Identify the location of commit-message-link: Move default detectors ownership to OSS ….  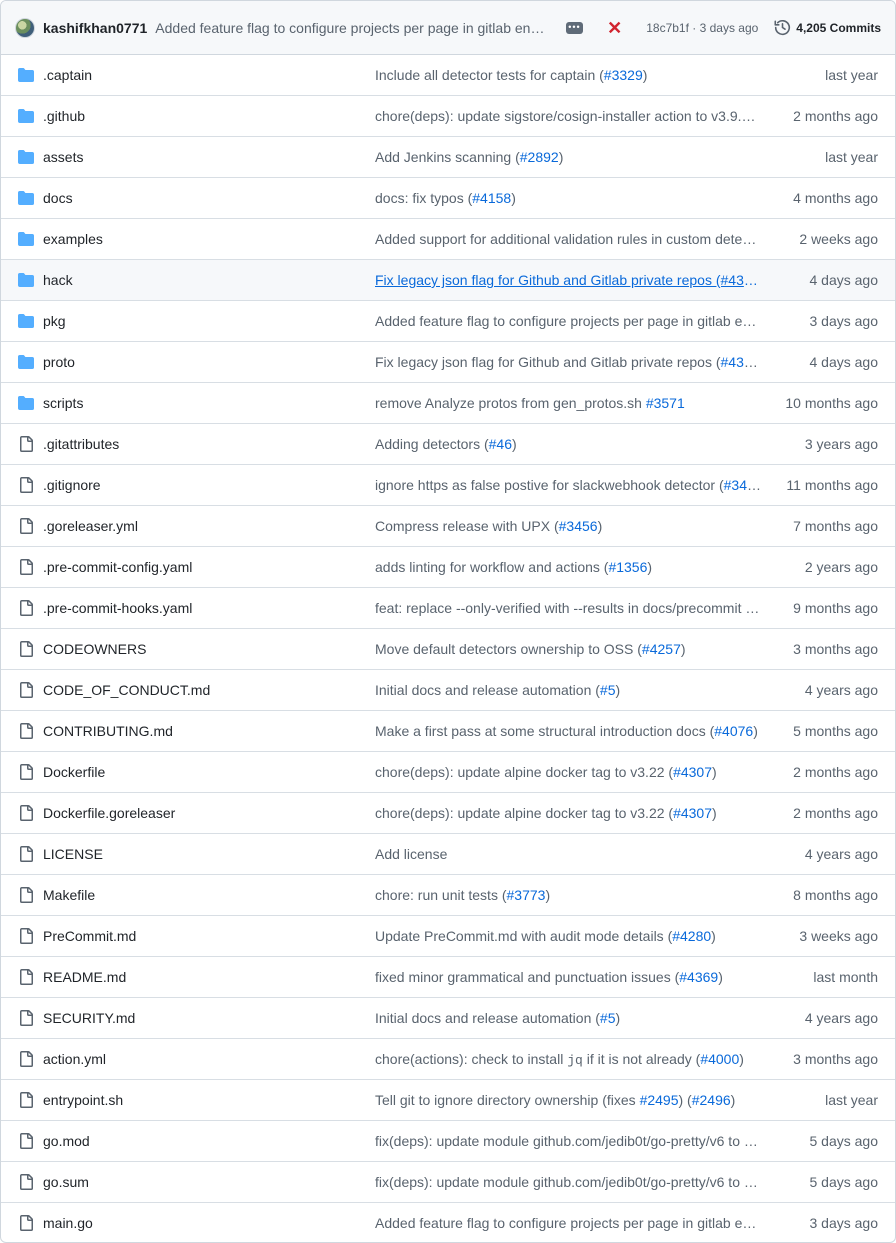
(568, 649).